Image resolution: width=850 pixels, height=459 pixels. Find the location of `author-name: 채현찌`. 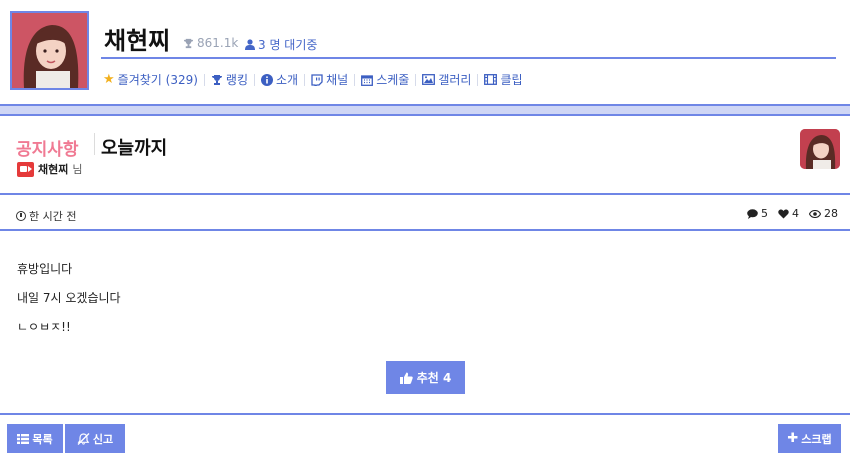

author-name: 채현찌 is located at coordinates (53, 169).